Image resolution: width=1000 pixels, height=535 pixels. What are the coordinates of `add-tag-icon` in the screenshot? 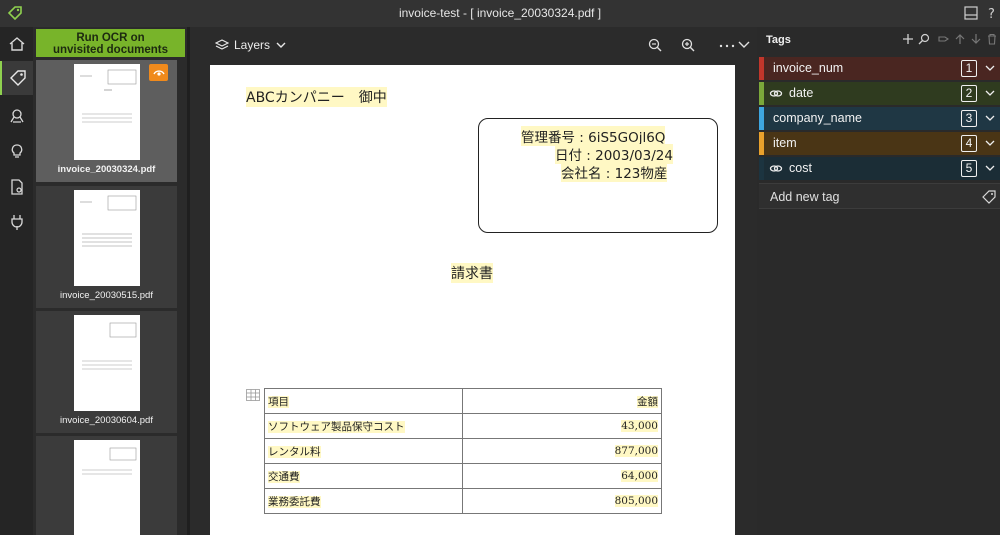 It's located at (908, 39).